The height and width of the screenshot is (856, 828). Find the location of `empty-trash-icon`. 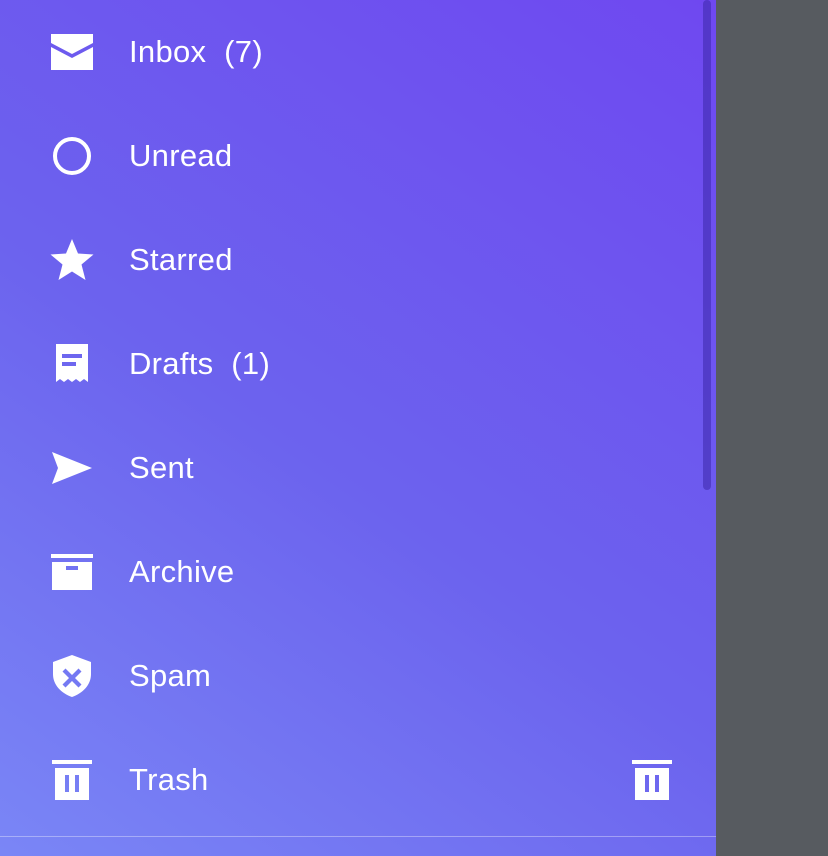

empty-trash-icon is located at coordinates (652, 780).